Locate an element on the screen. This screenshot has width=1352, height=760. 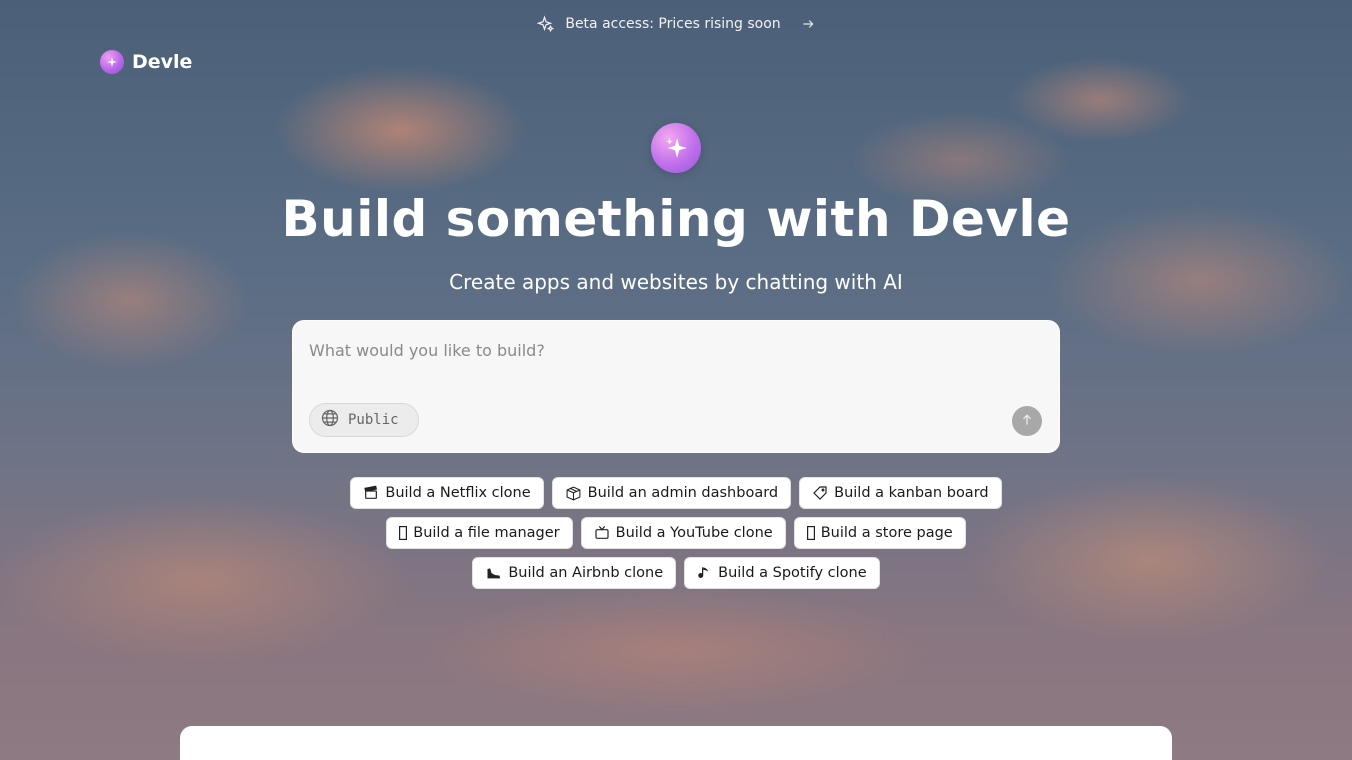
suggestion-store-page: Build a store page is located at coordinates (879, 533).